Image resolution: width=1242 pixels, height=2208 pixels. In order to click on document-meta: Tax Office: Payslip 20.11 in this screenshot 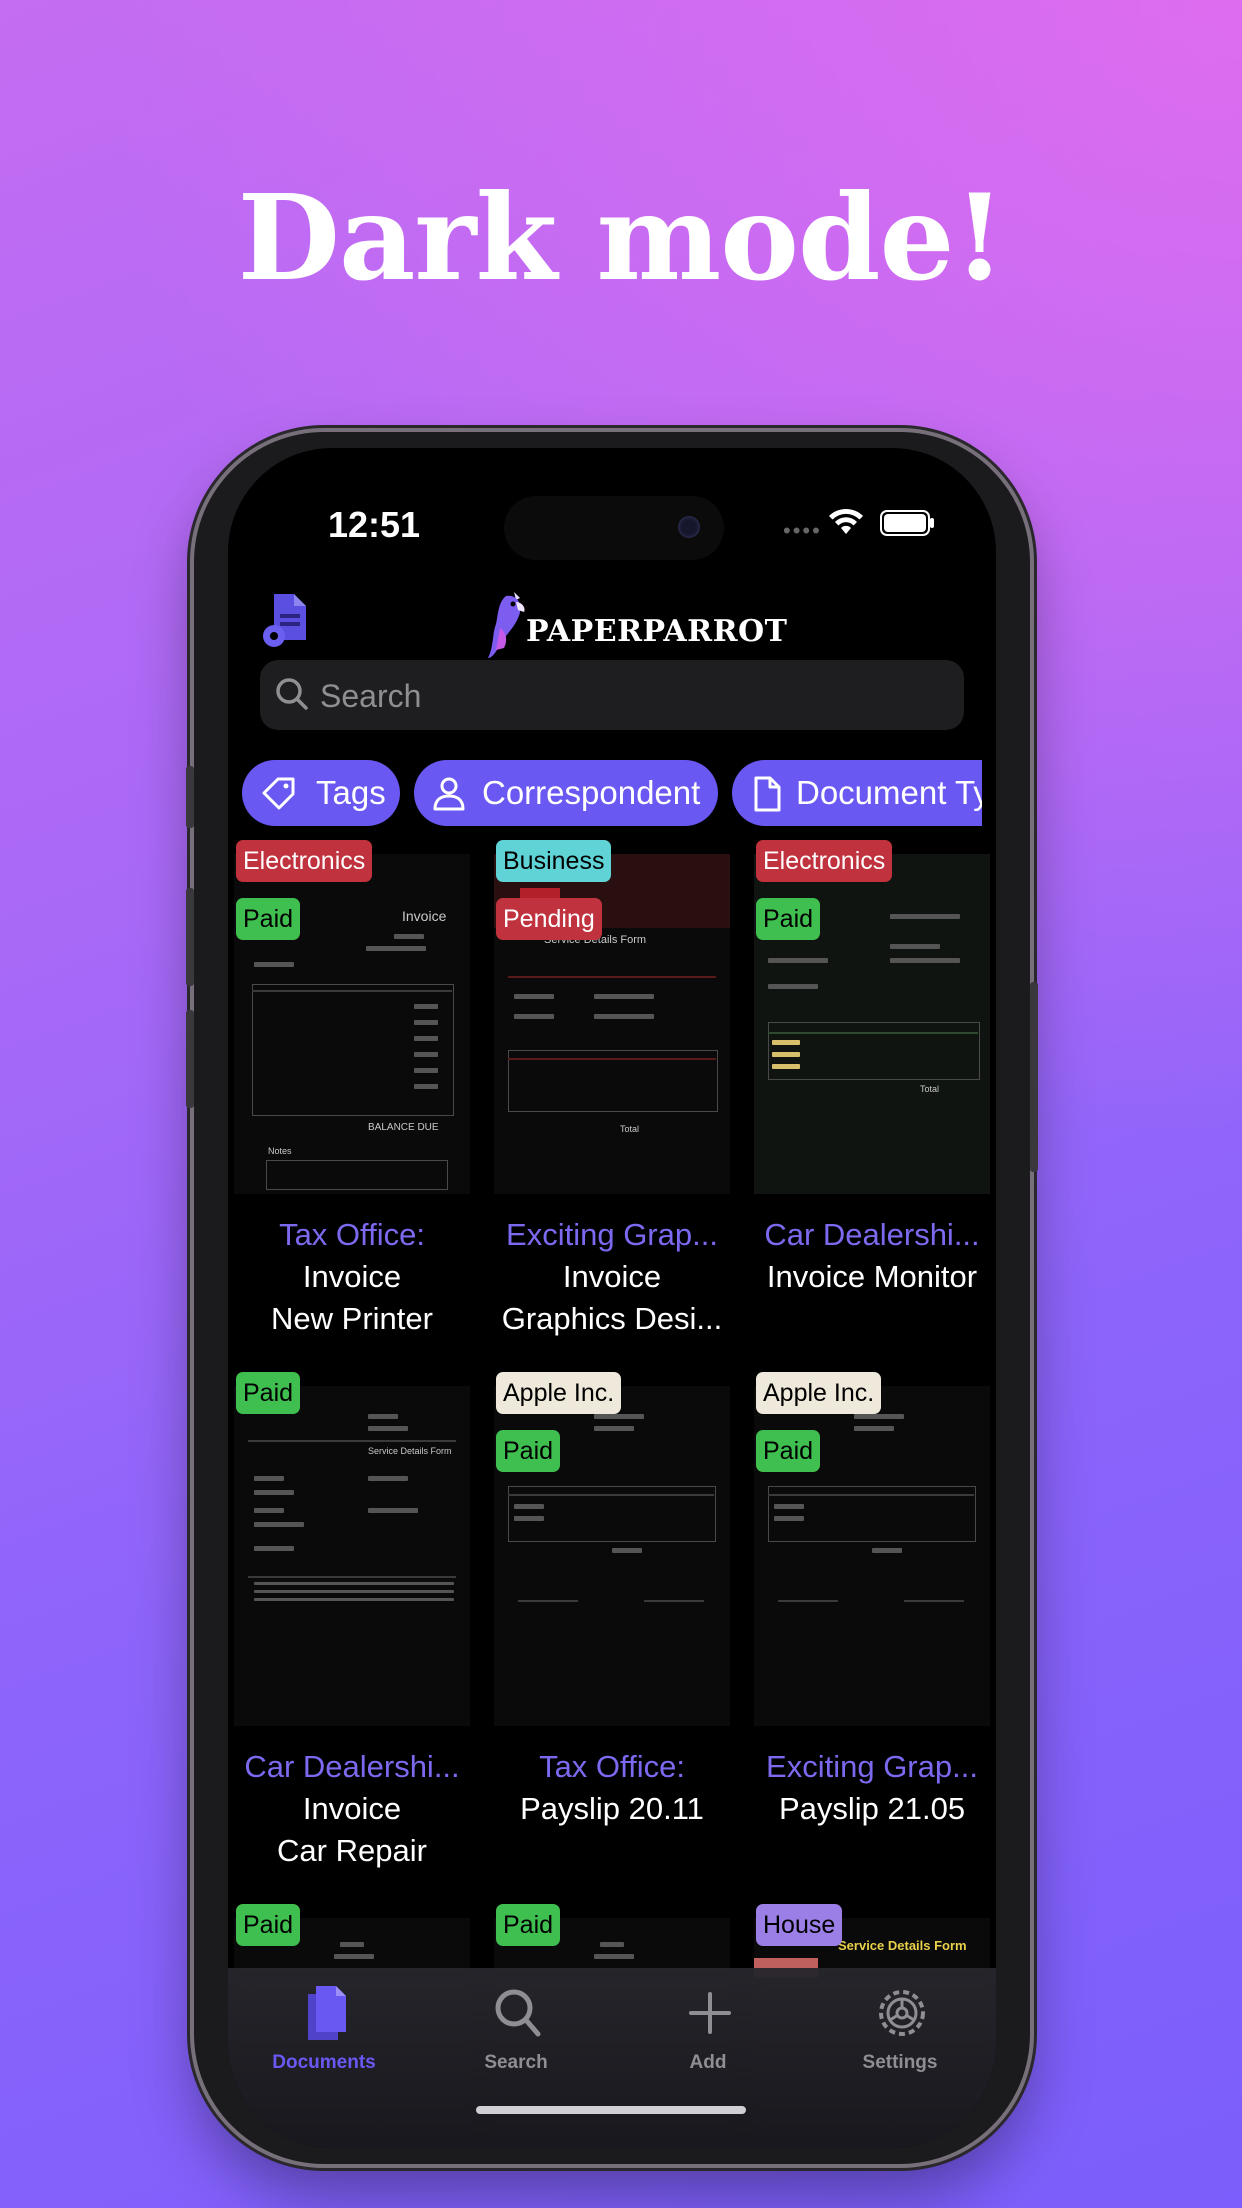, I will do `click(612, 1788)`.